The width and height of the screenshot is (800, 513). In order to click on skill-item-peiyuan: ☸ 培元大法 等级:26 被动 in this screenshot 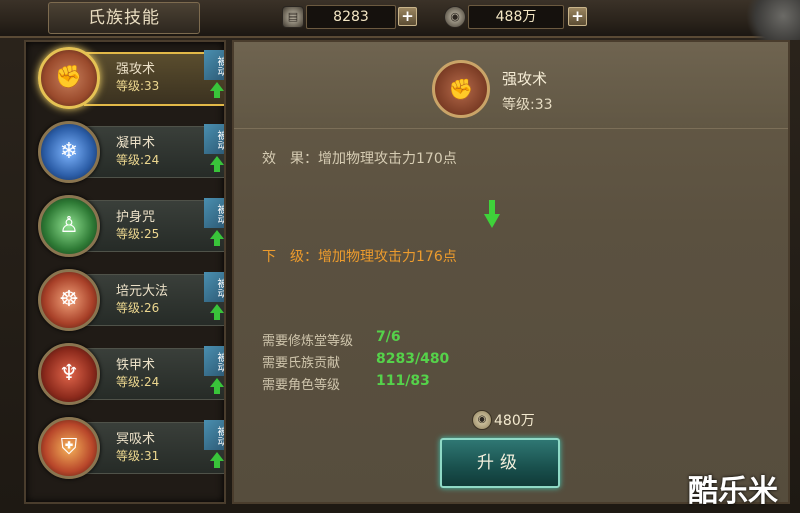, I will do `click(129, 299)`.